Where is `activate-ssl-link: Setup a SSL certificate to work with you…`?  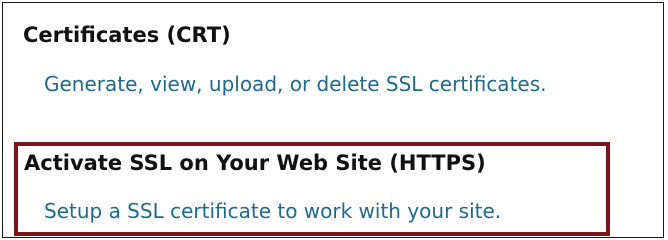
activate-ssl-link: Setup a SSL certificate to work with you… is located at coordinates (272, 211).